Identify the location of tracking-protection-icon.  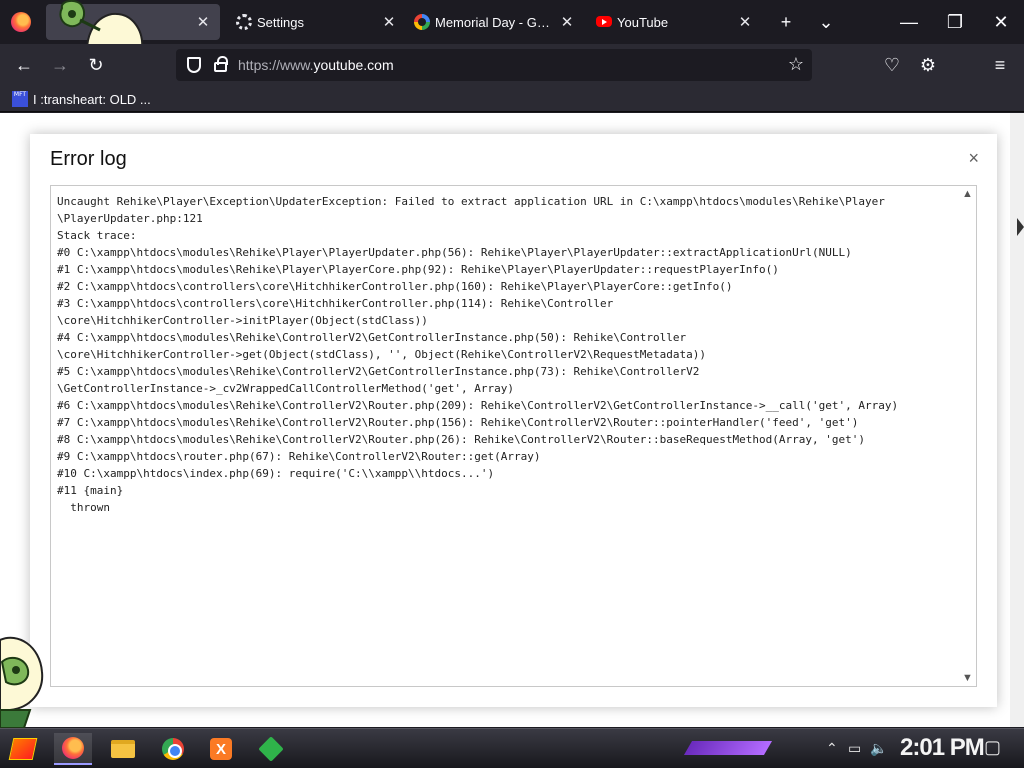
(194, 65).